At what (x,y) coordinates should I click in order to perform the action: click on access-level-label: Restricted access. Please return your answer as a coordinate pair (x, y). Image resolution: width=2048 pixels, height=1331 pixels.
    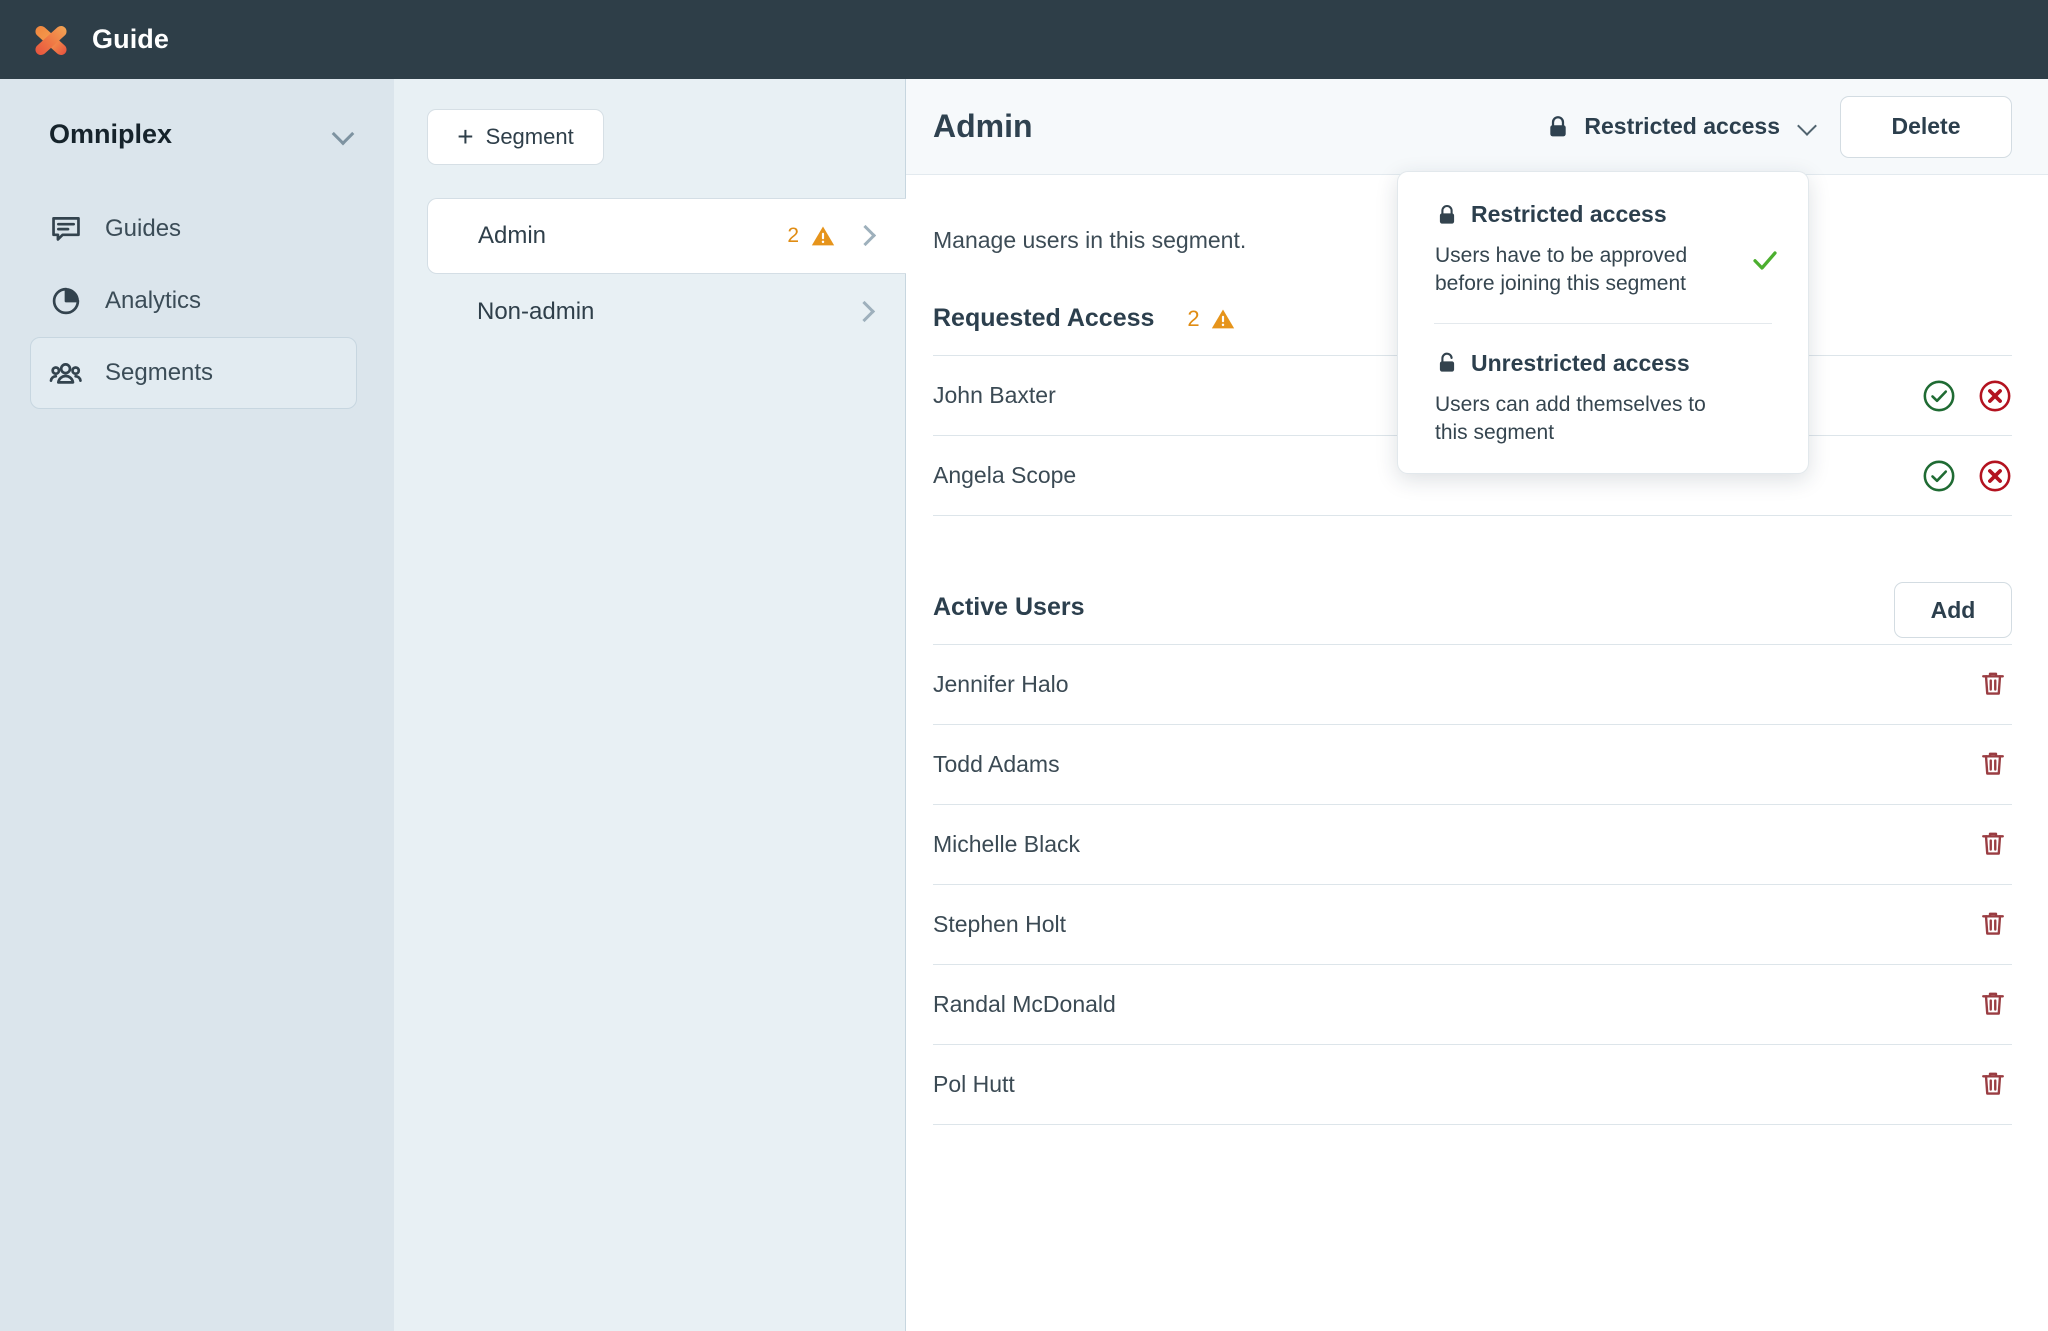
    Looking at the image, I should click on (1682, 126).